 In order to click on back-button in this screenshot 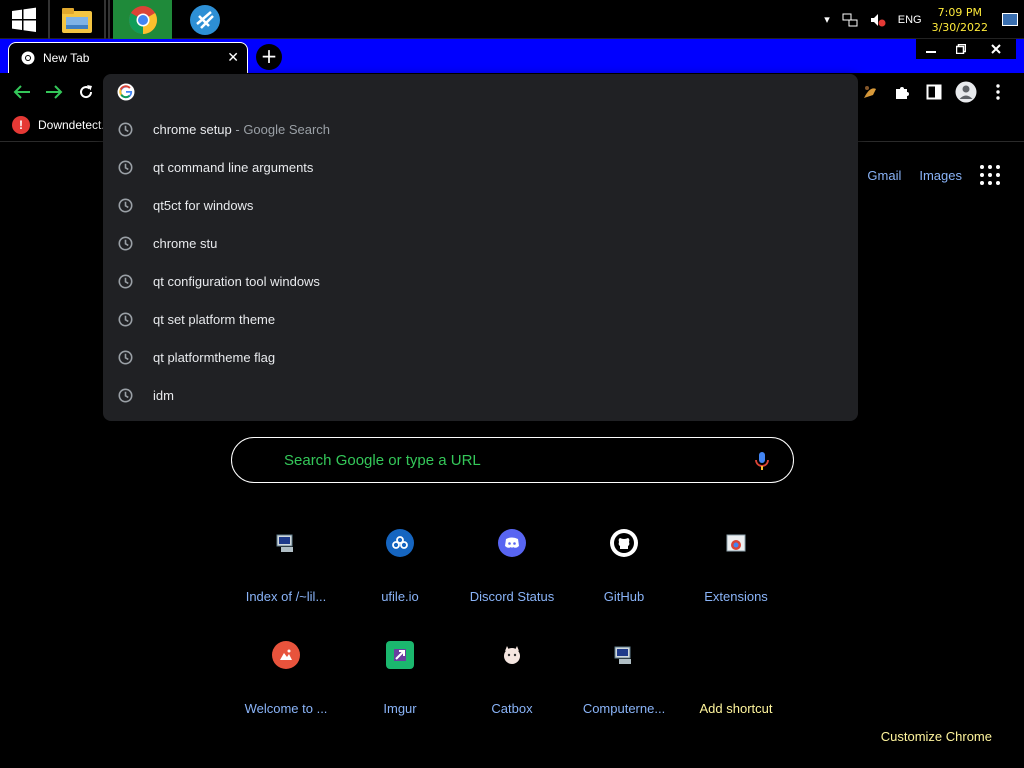, I will do `click(22, 92)`.